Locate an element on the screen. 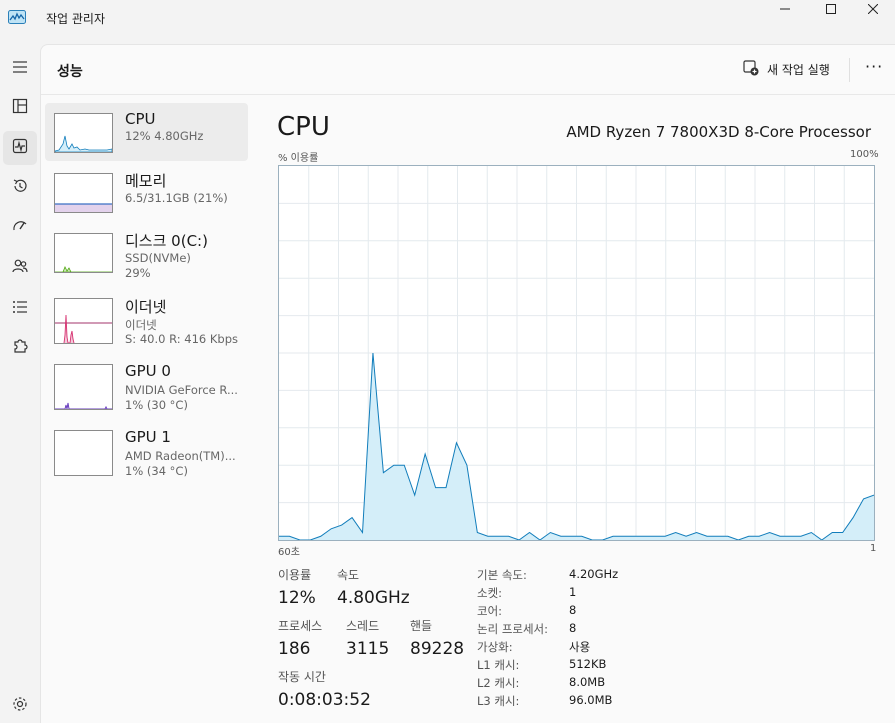  threads-label: 스레드 is located at coordinates (363, 626).